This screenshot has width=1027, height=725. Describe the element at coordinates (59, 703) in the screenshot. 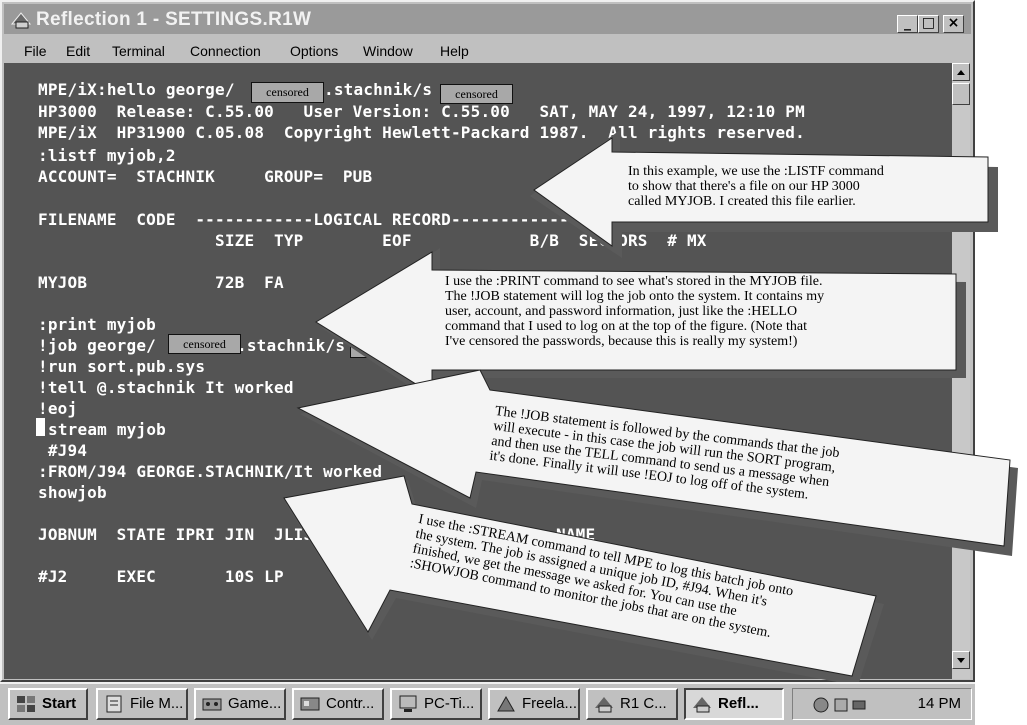

I see `start-label: Start` at that location.